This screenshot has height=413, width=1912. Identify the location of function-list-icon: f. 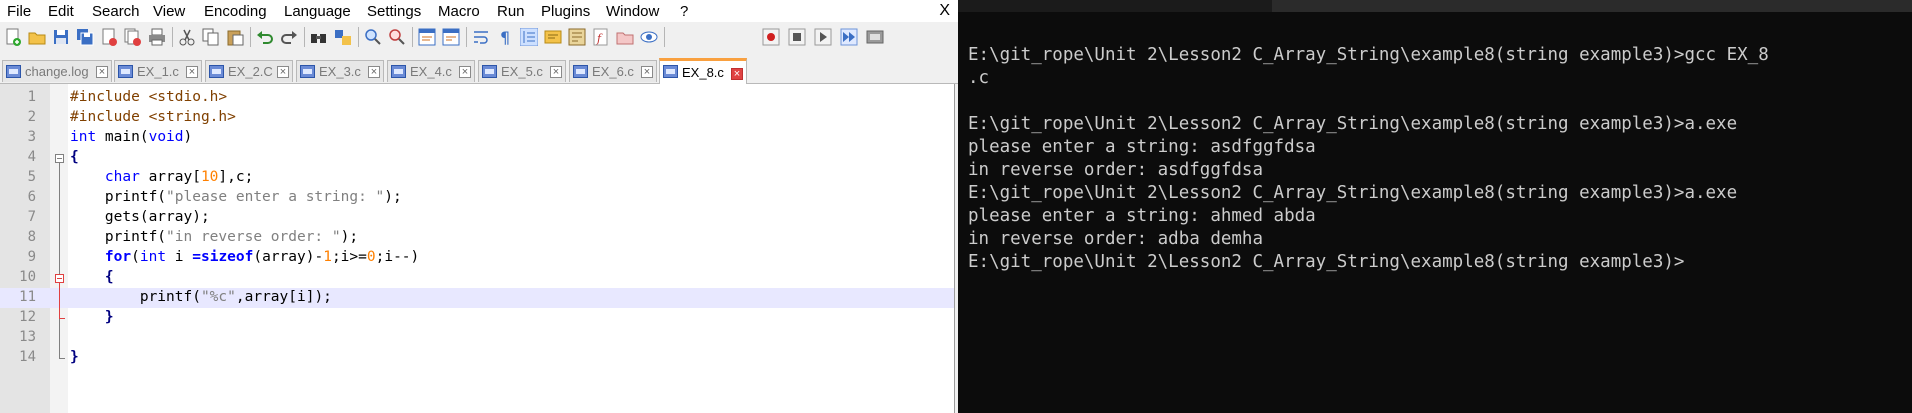
(601, 37).